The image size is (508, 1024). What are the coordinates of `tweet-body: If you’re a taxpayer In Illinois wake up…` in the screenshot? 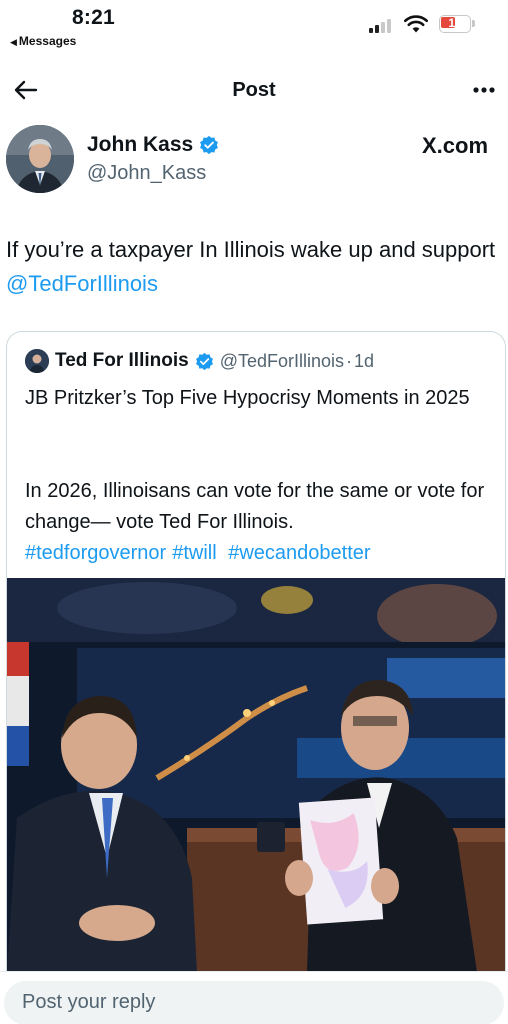 It's located at (251, 249).